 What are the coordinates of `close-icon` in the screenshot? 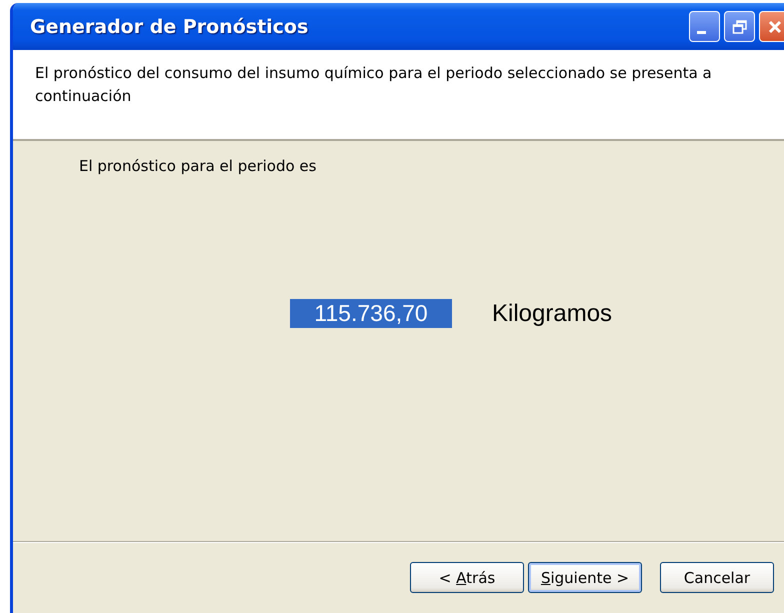 It's located at (774, 26).